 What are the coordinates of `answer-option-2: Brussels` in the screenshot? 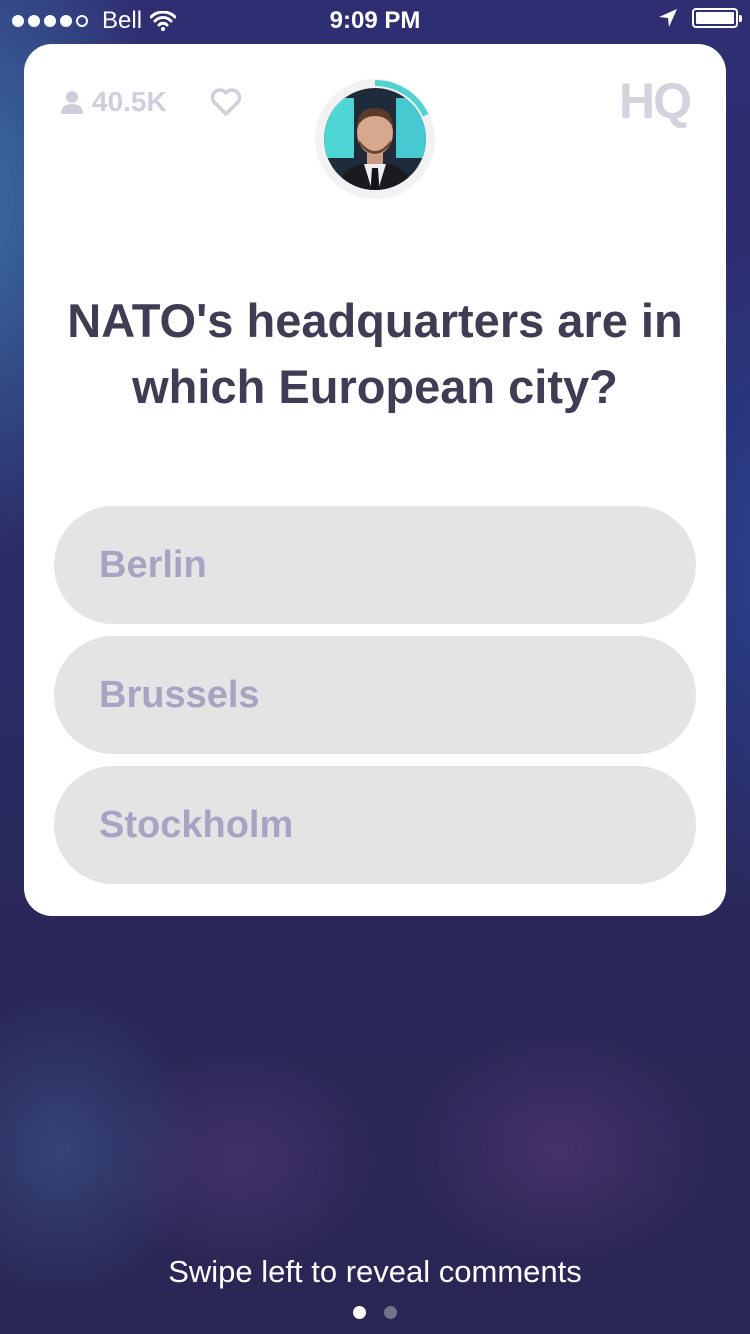 It's located at (375, 695).